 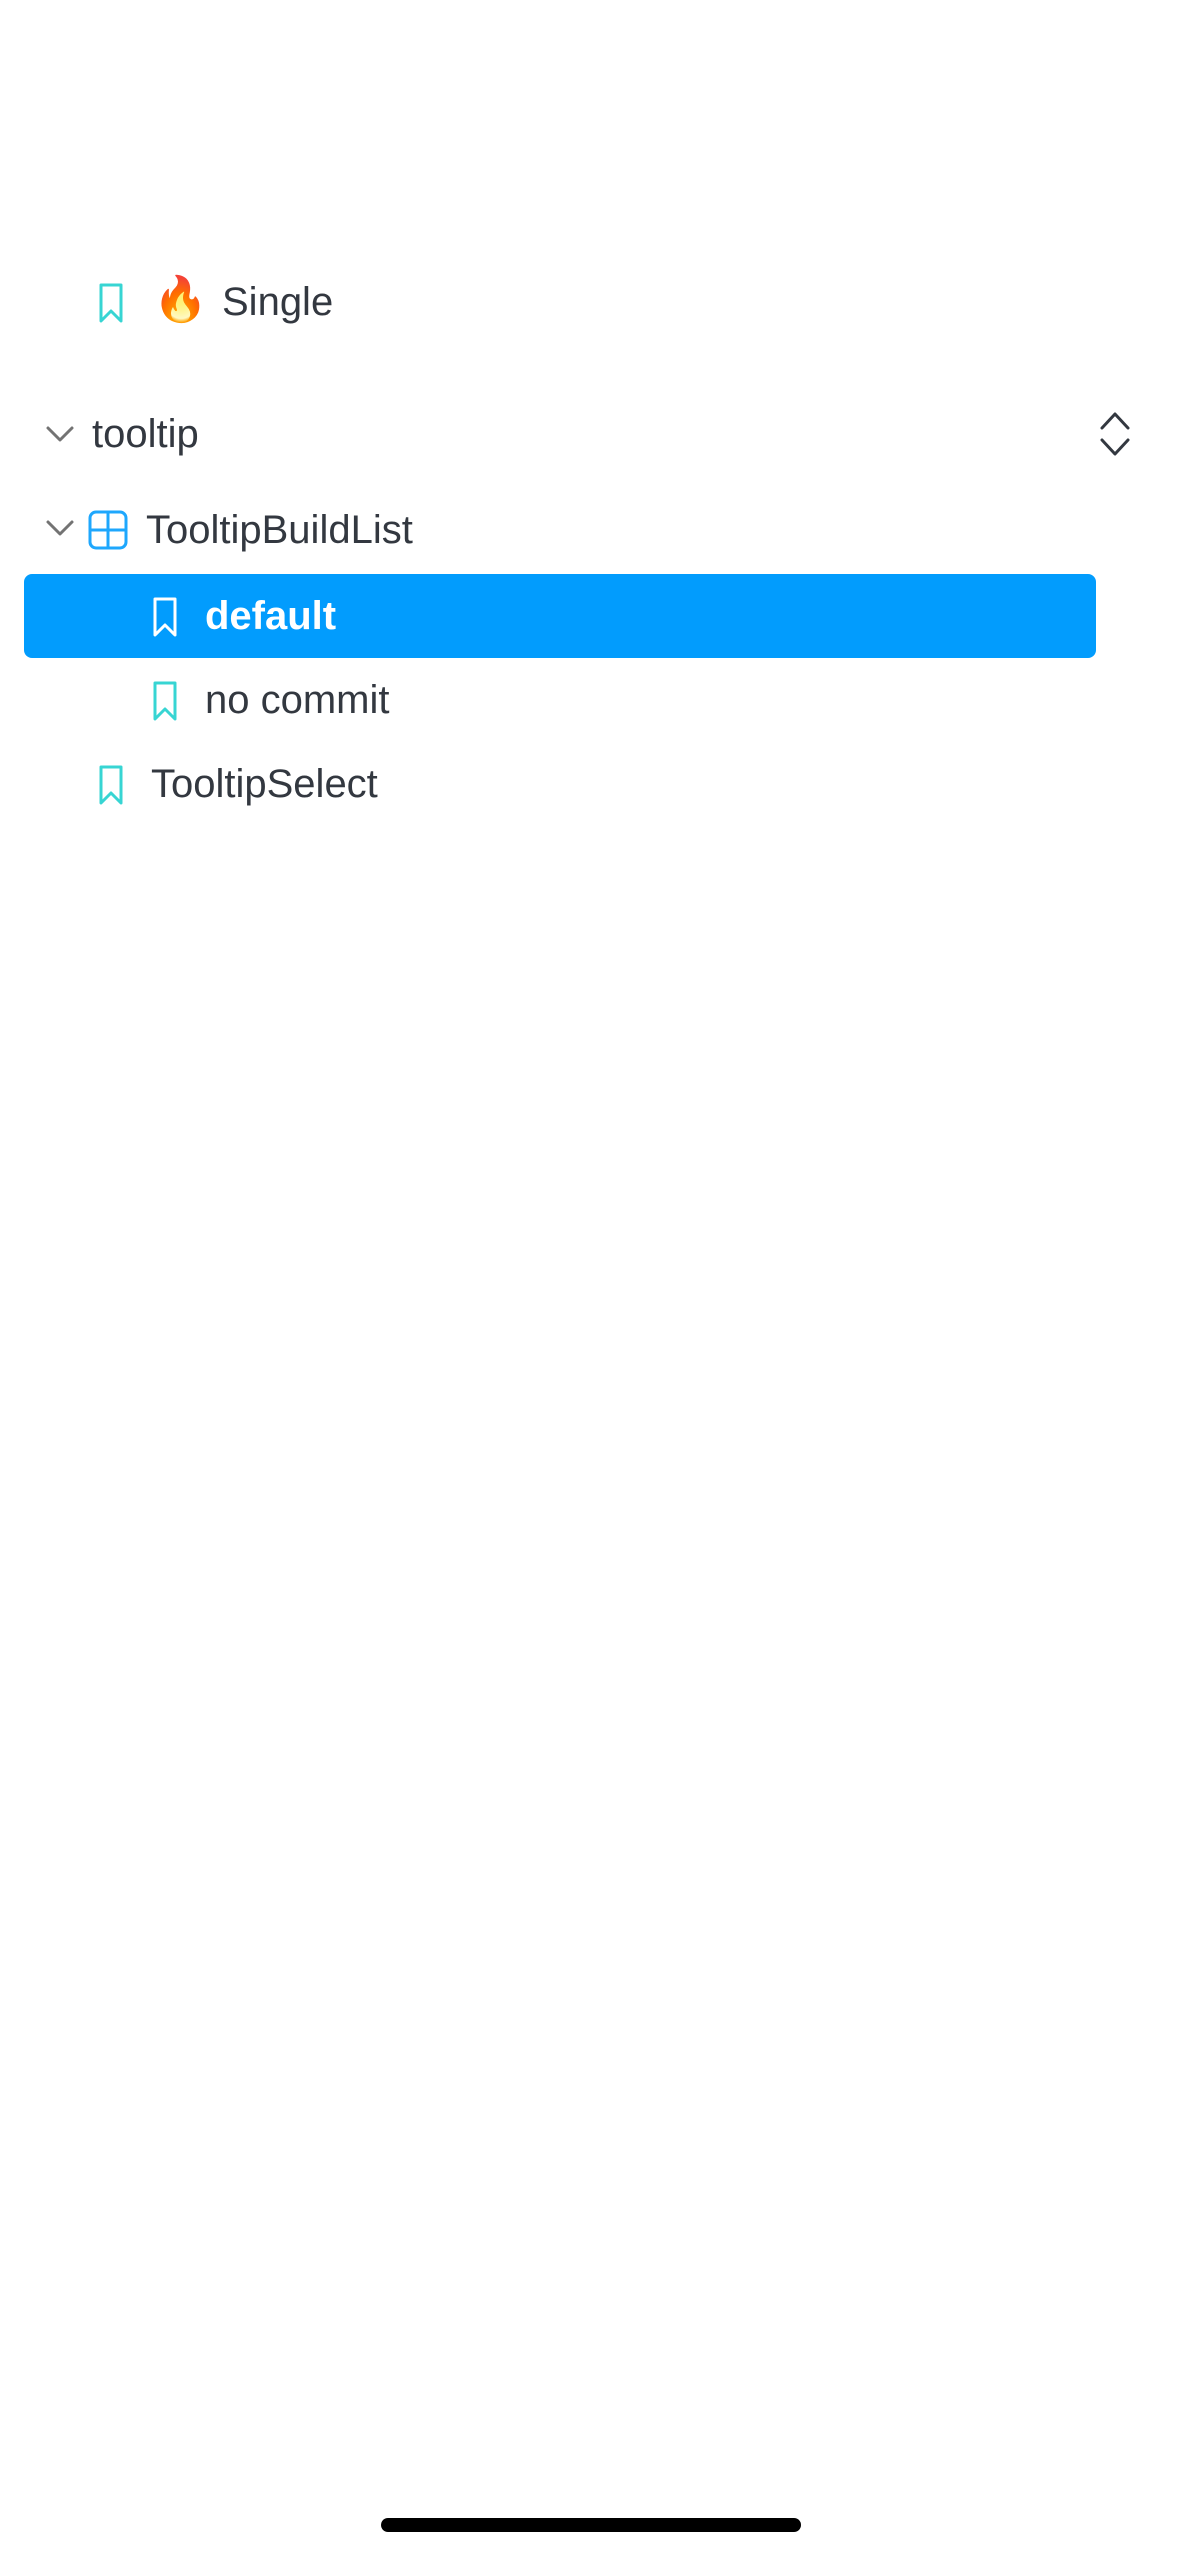 What do you see at coordinates (108, 530) in the screenshot?
I see `component-icon` at bounding box center [108, 530].